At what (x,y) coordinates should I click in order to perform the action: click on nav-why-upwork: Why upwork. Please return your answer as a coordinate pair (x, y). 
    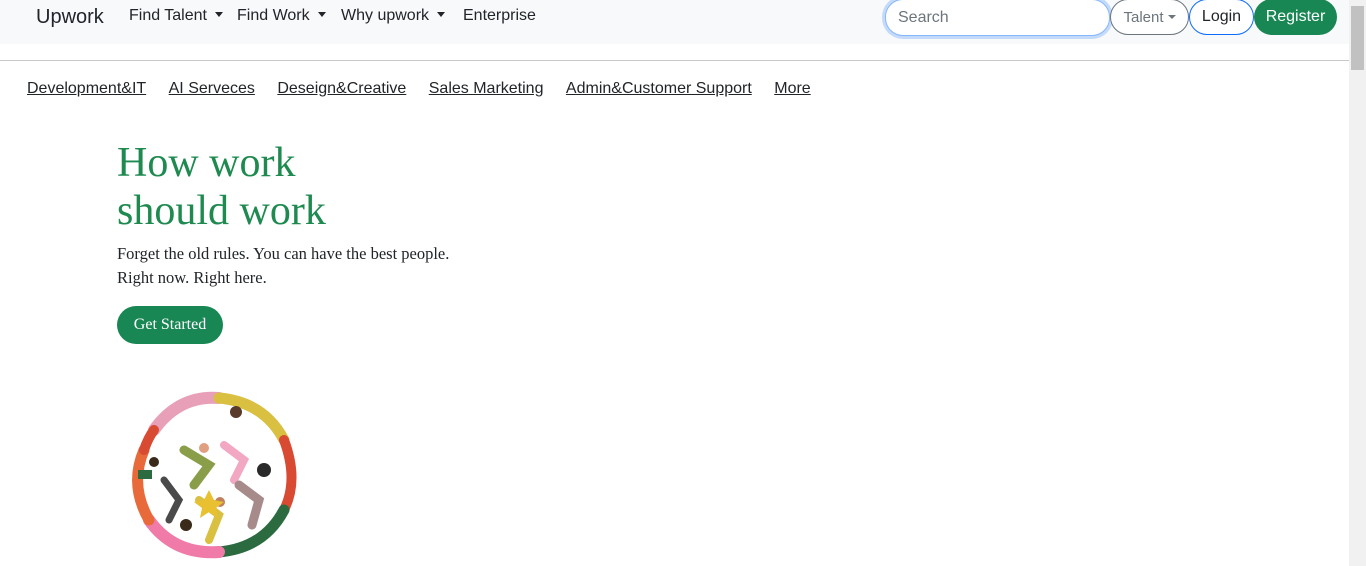
    Looking at the image, I should click on (393, 16).